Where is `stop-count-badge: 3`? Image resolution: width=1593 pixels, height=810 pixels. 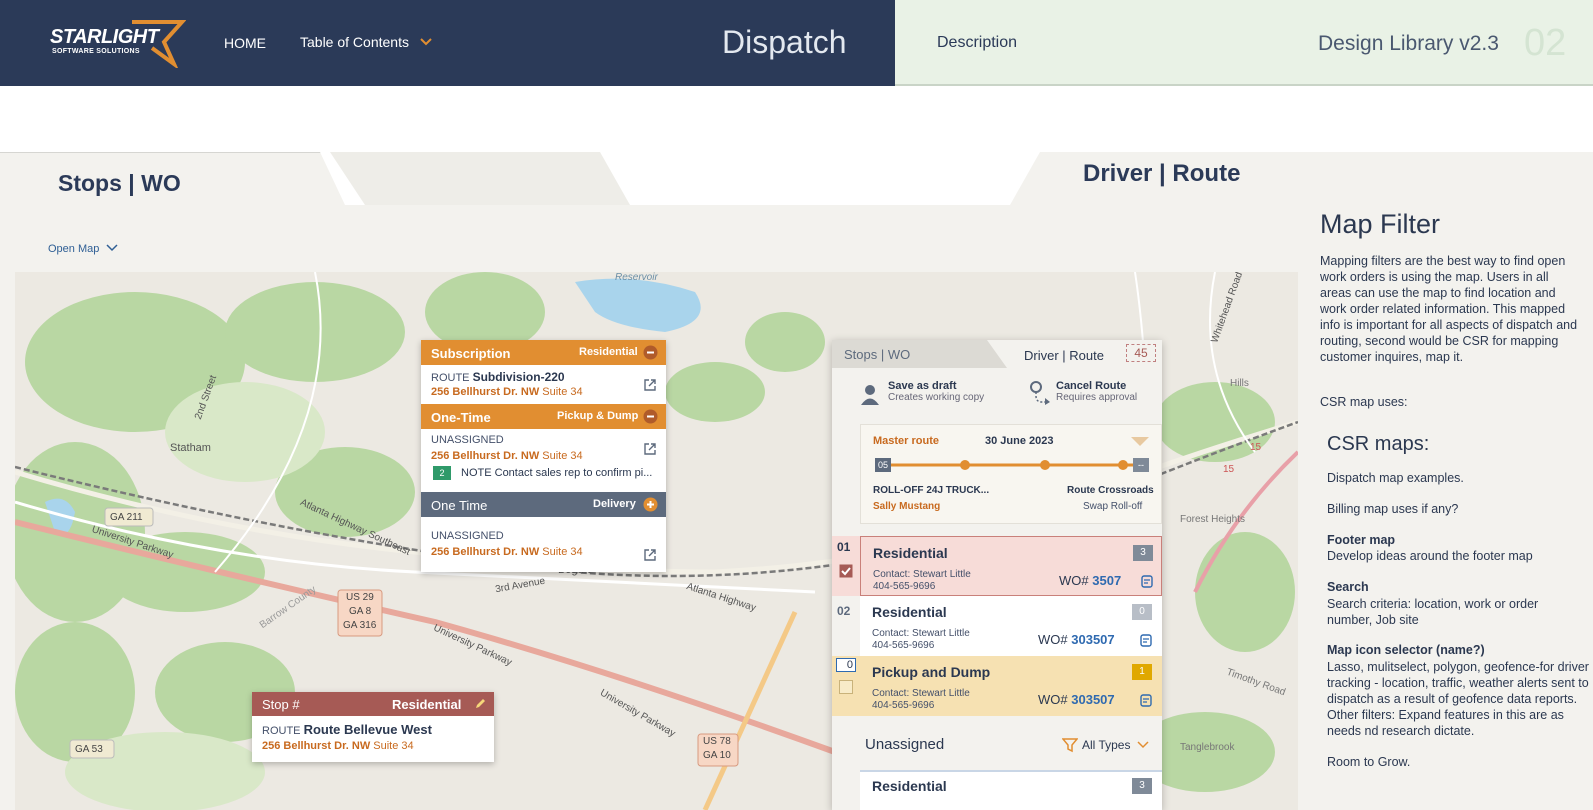
stop-count-badge: 3 is located at coordinates (1142, 786).